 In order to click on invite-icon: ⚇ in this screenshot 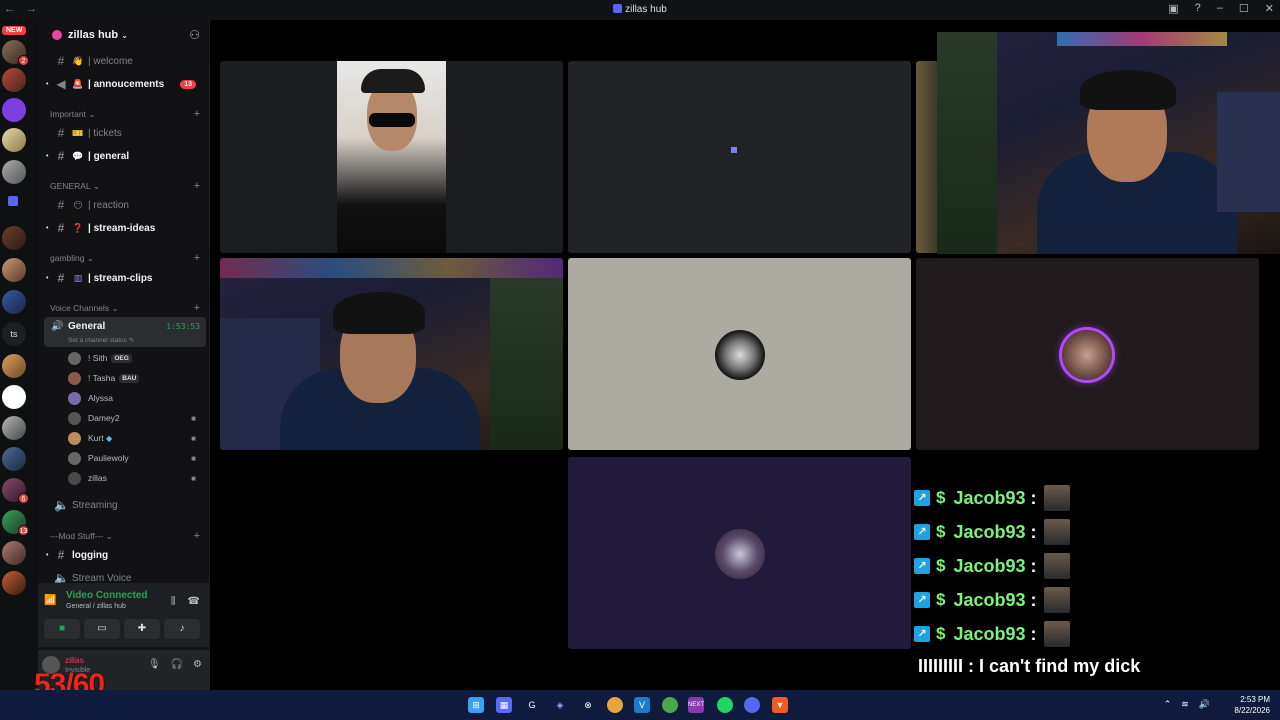, I will do `click(194, 35)`.